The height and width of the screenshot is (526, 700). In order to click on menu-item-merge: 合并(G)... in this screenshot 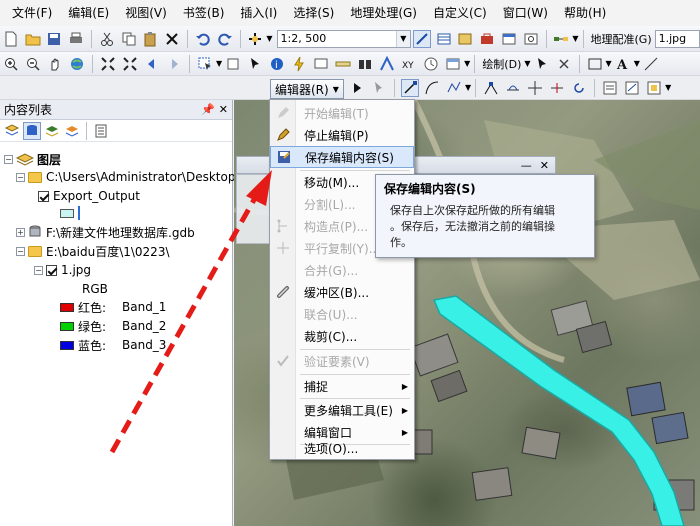, I will do `click(342, 270)`.